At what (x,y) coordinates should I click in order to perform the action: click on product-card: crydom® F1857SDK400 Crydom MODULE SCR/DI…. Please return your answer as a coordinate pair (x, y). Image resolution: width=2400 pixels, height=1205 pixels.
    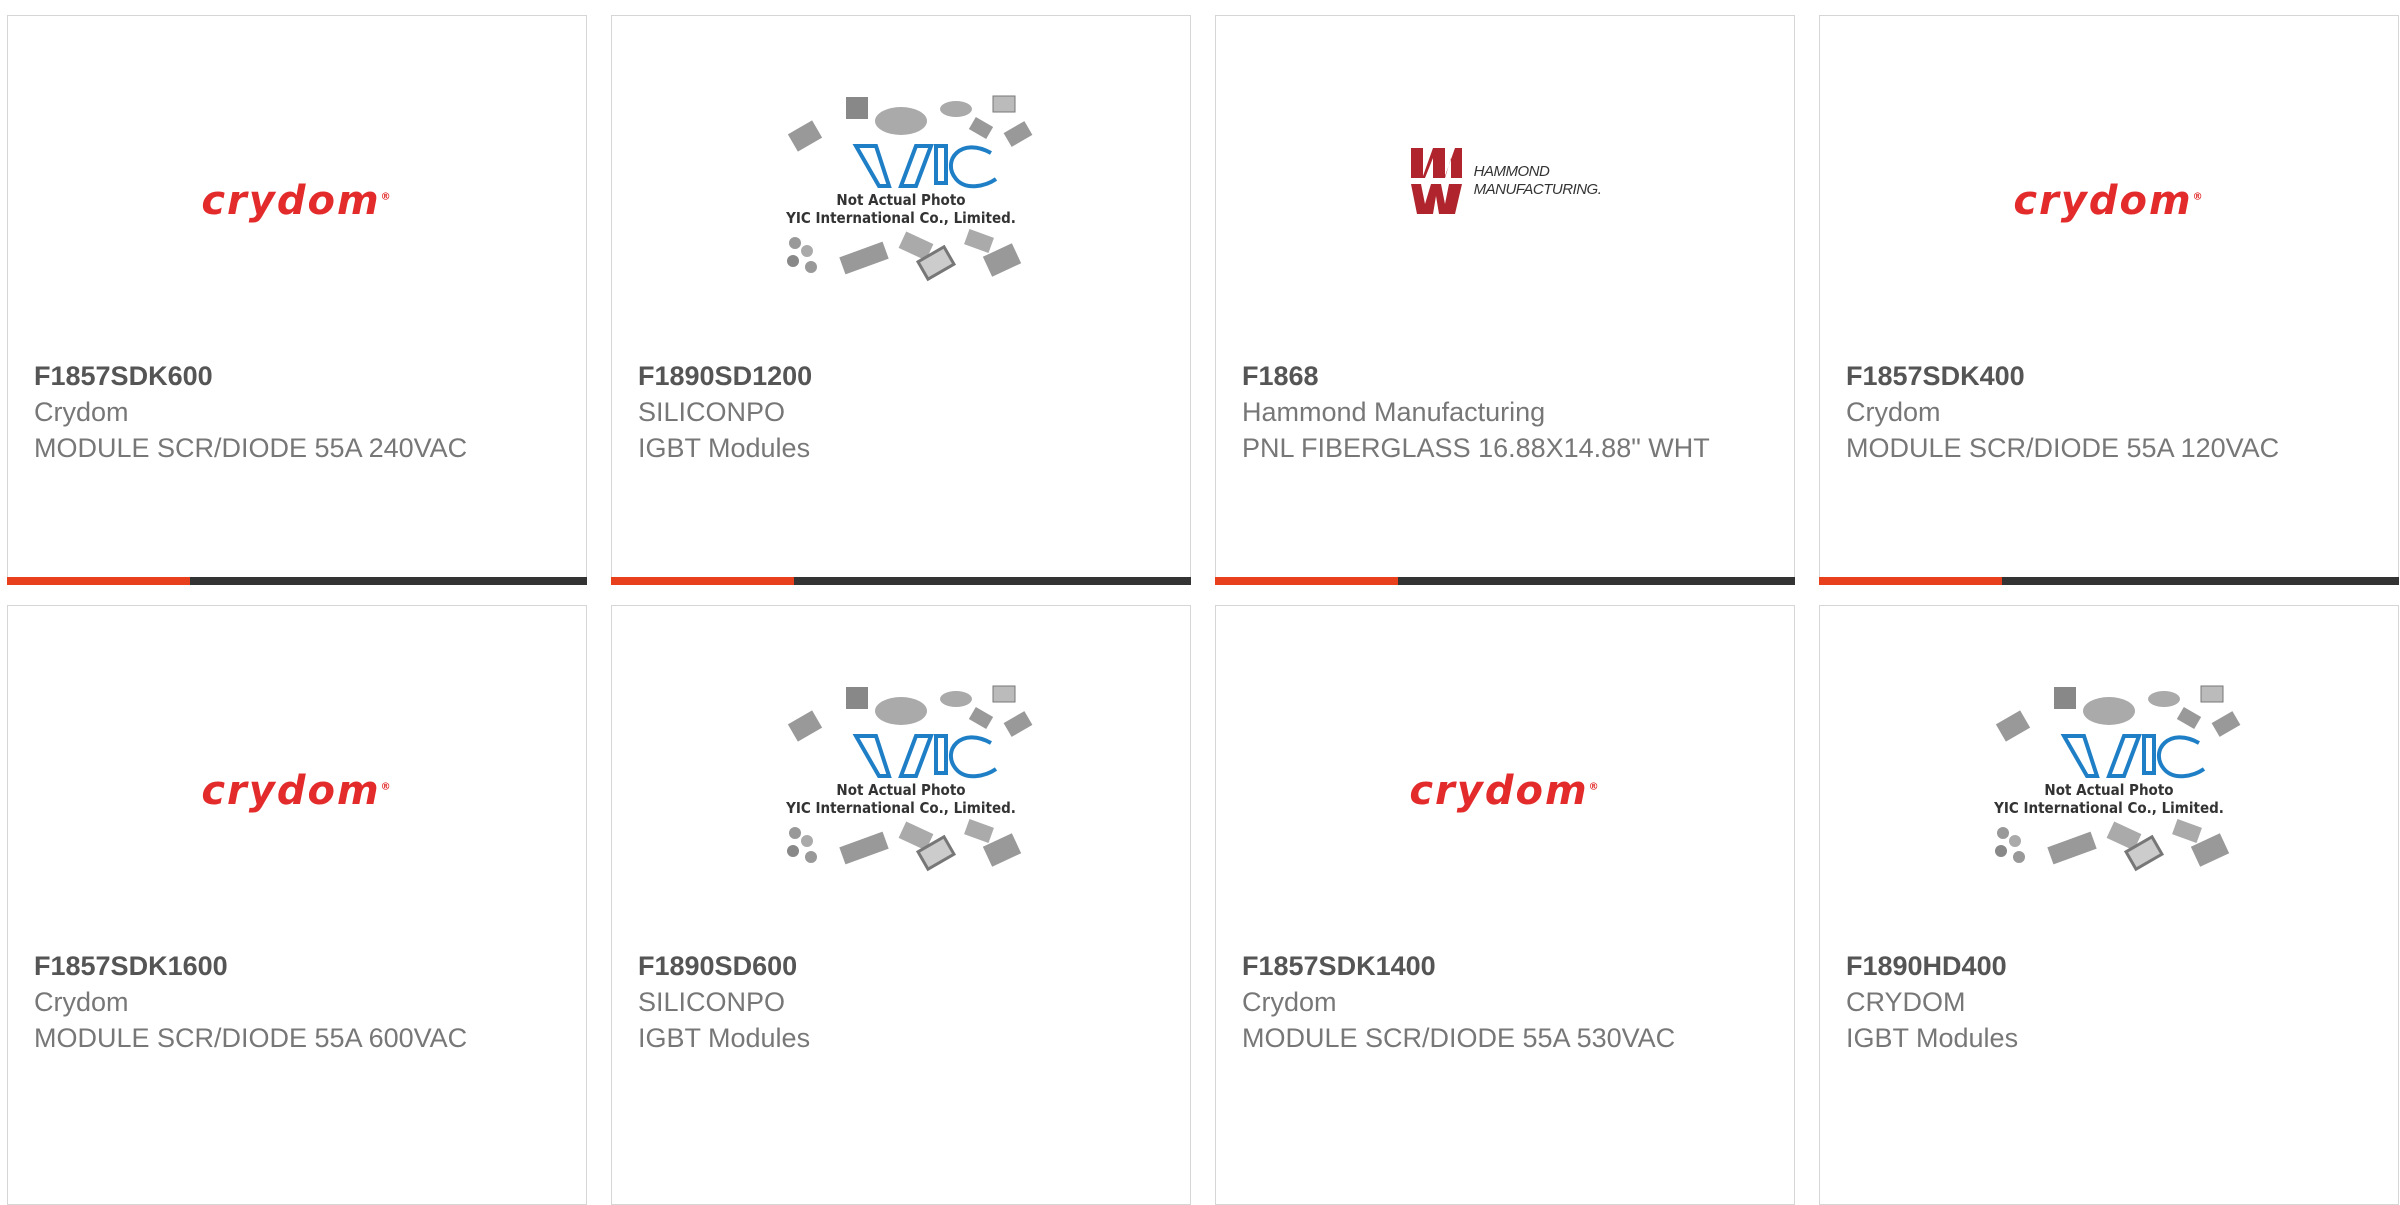
    Looking at the image, I should click on (2109, 300).